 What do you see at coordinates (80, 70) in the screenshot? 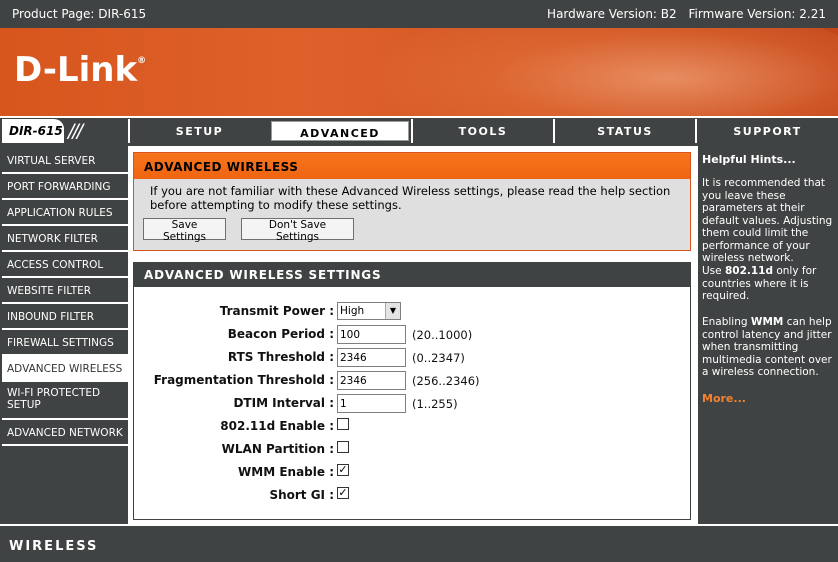
I see `dlink-logo: D-Link®` at bounding box center [80, 70].